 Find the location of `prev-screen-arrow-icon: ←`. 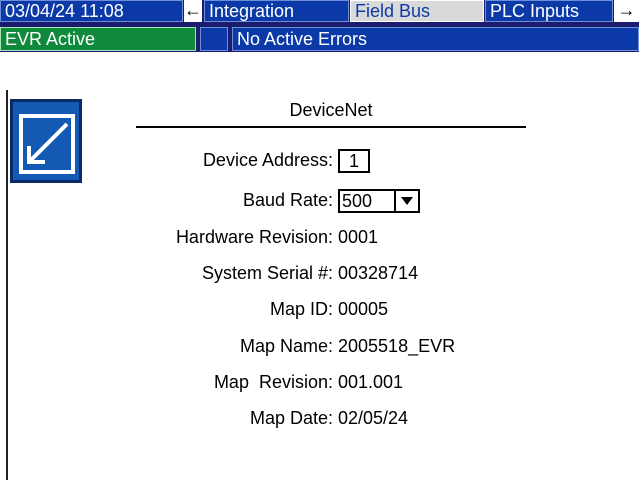

prev-screen-arrow-icon: ← is located at coordinates (193, 11).